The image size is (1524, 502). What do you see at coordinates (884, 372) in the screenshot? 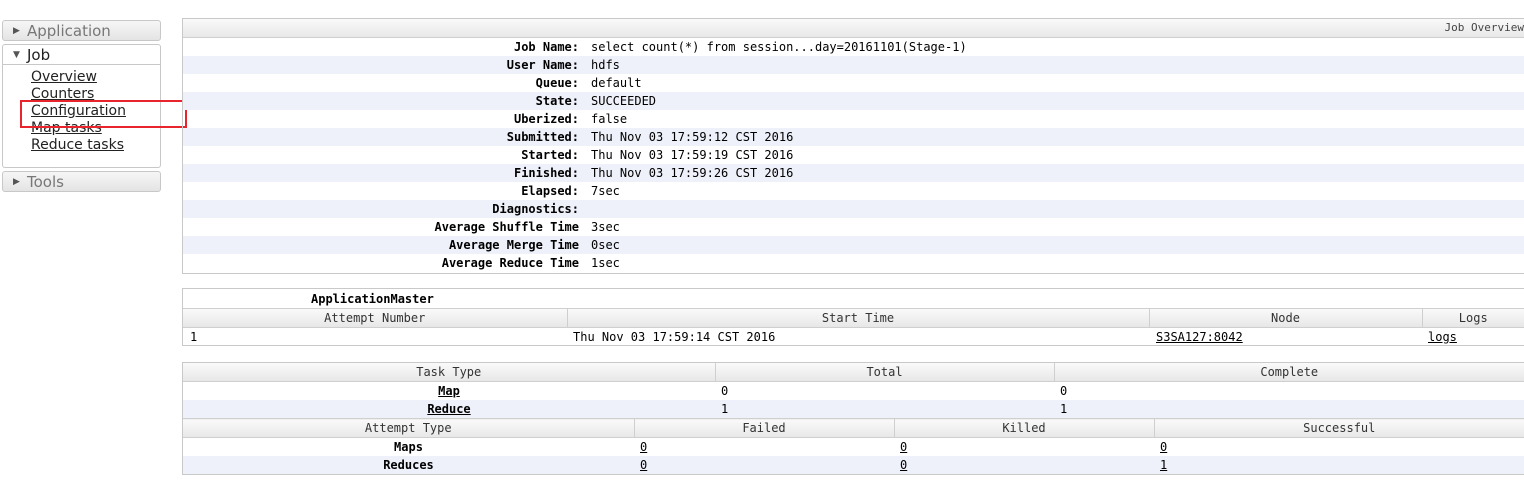
I see `column-header-total: Total` at bounding box center [884, 372].